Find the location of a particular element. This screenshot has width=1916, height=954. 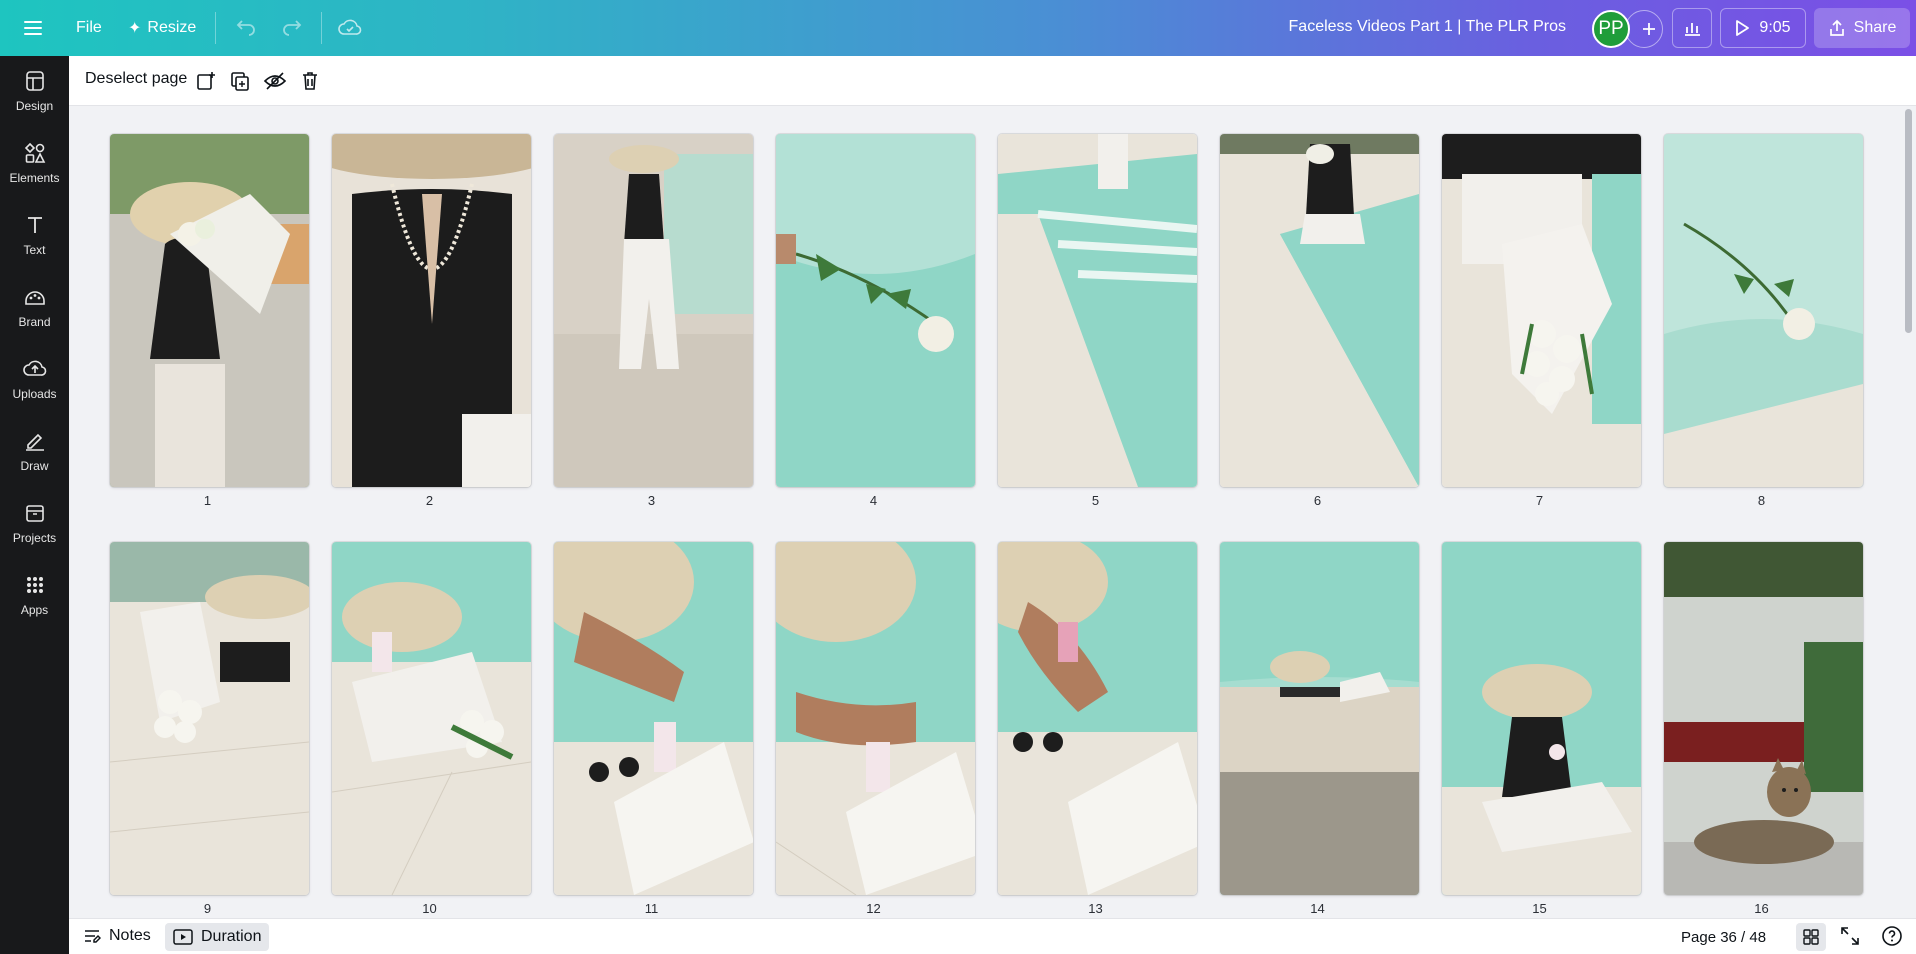

page-number: 10 is located at coordinates (429, 908).